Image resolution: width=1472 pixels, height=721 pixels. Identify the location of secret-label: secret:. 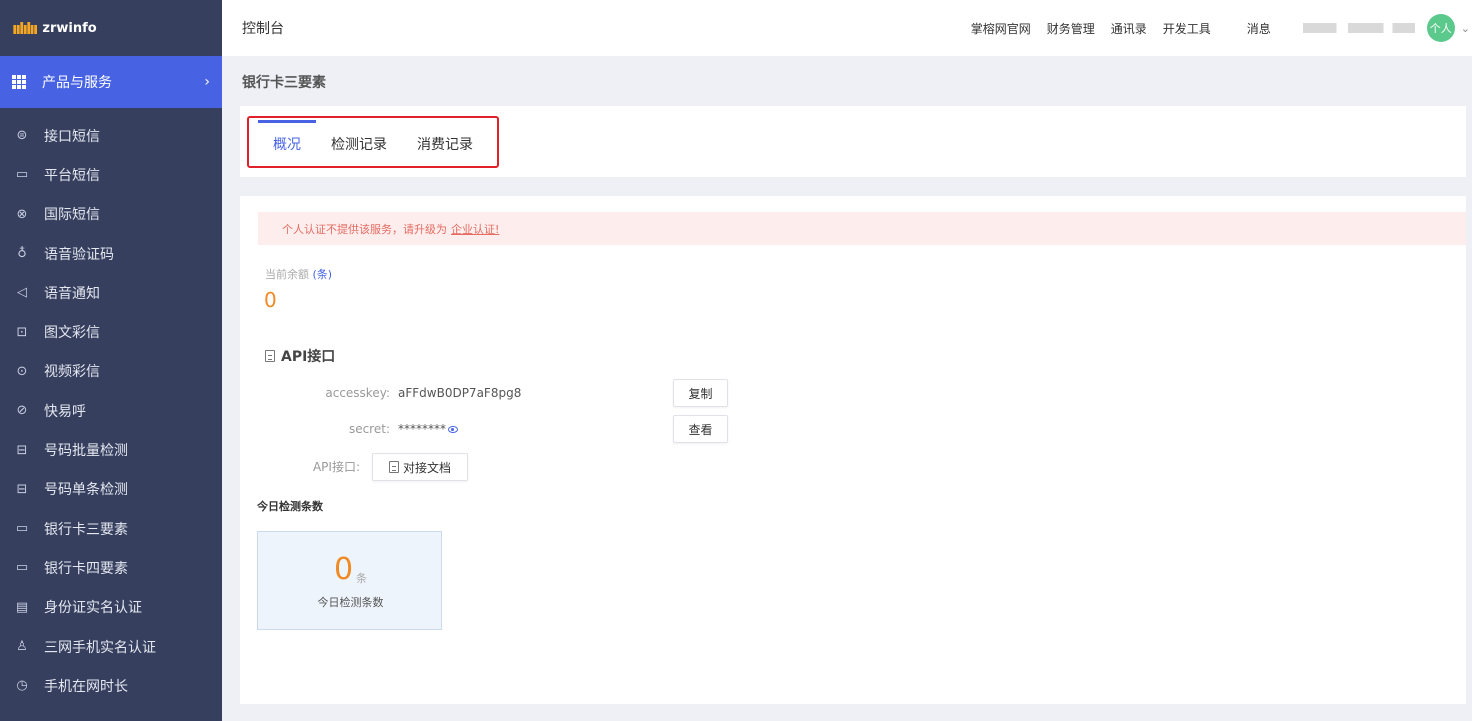
(369, 429).